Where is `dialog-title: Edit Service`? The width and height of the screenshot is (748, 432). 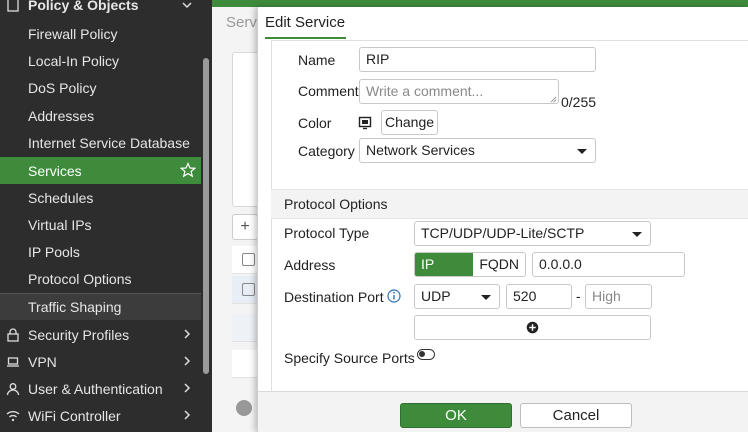
dialog-title: Edit Service is located at coordinates (305, 22).